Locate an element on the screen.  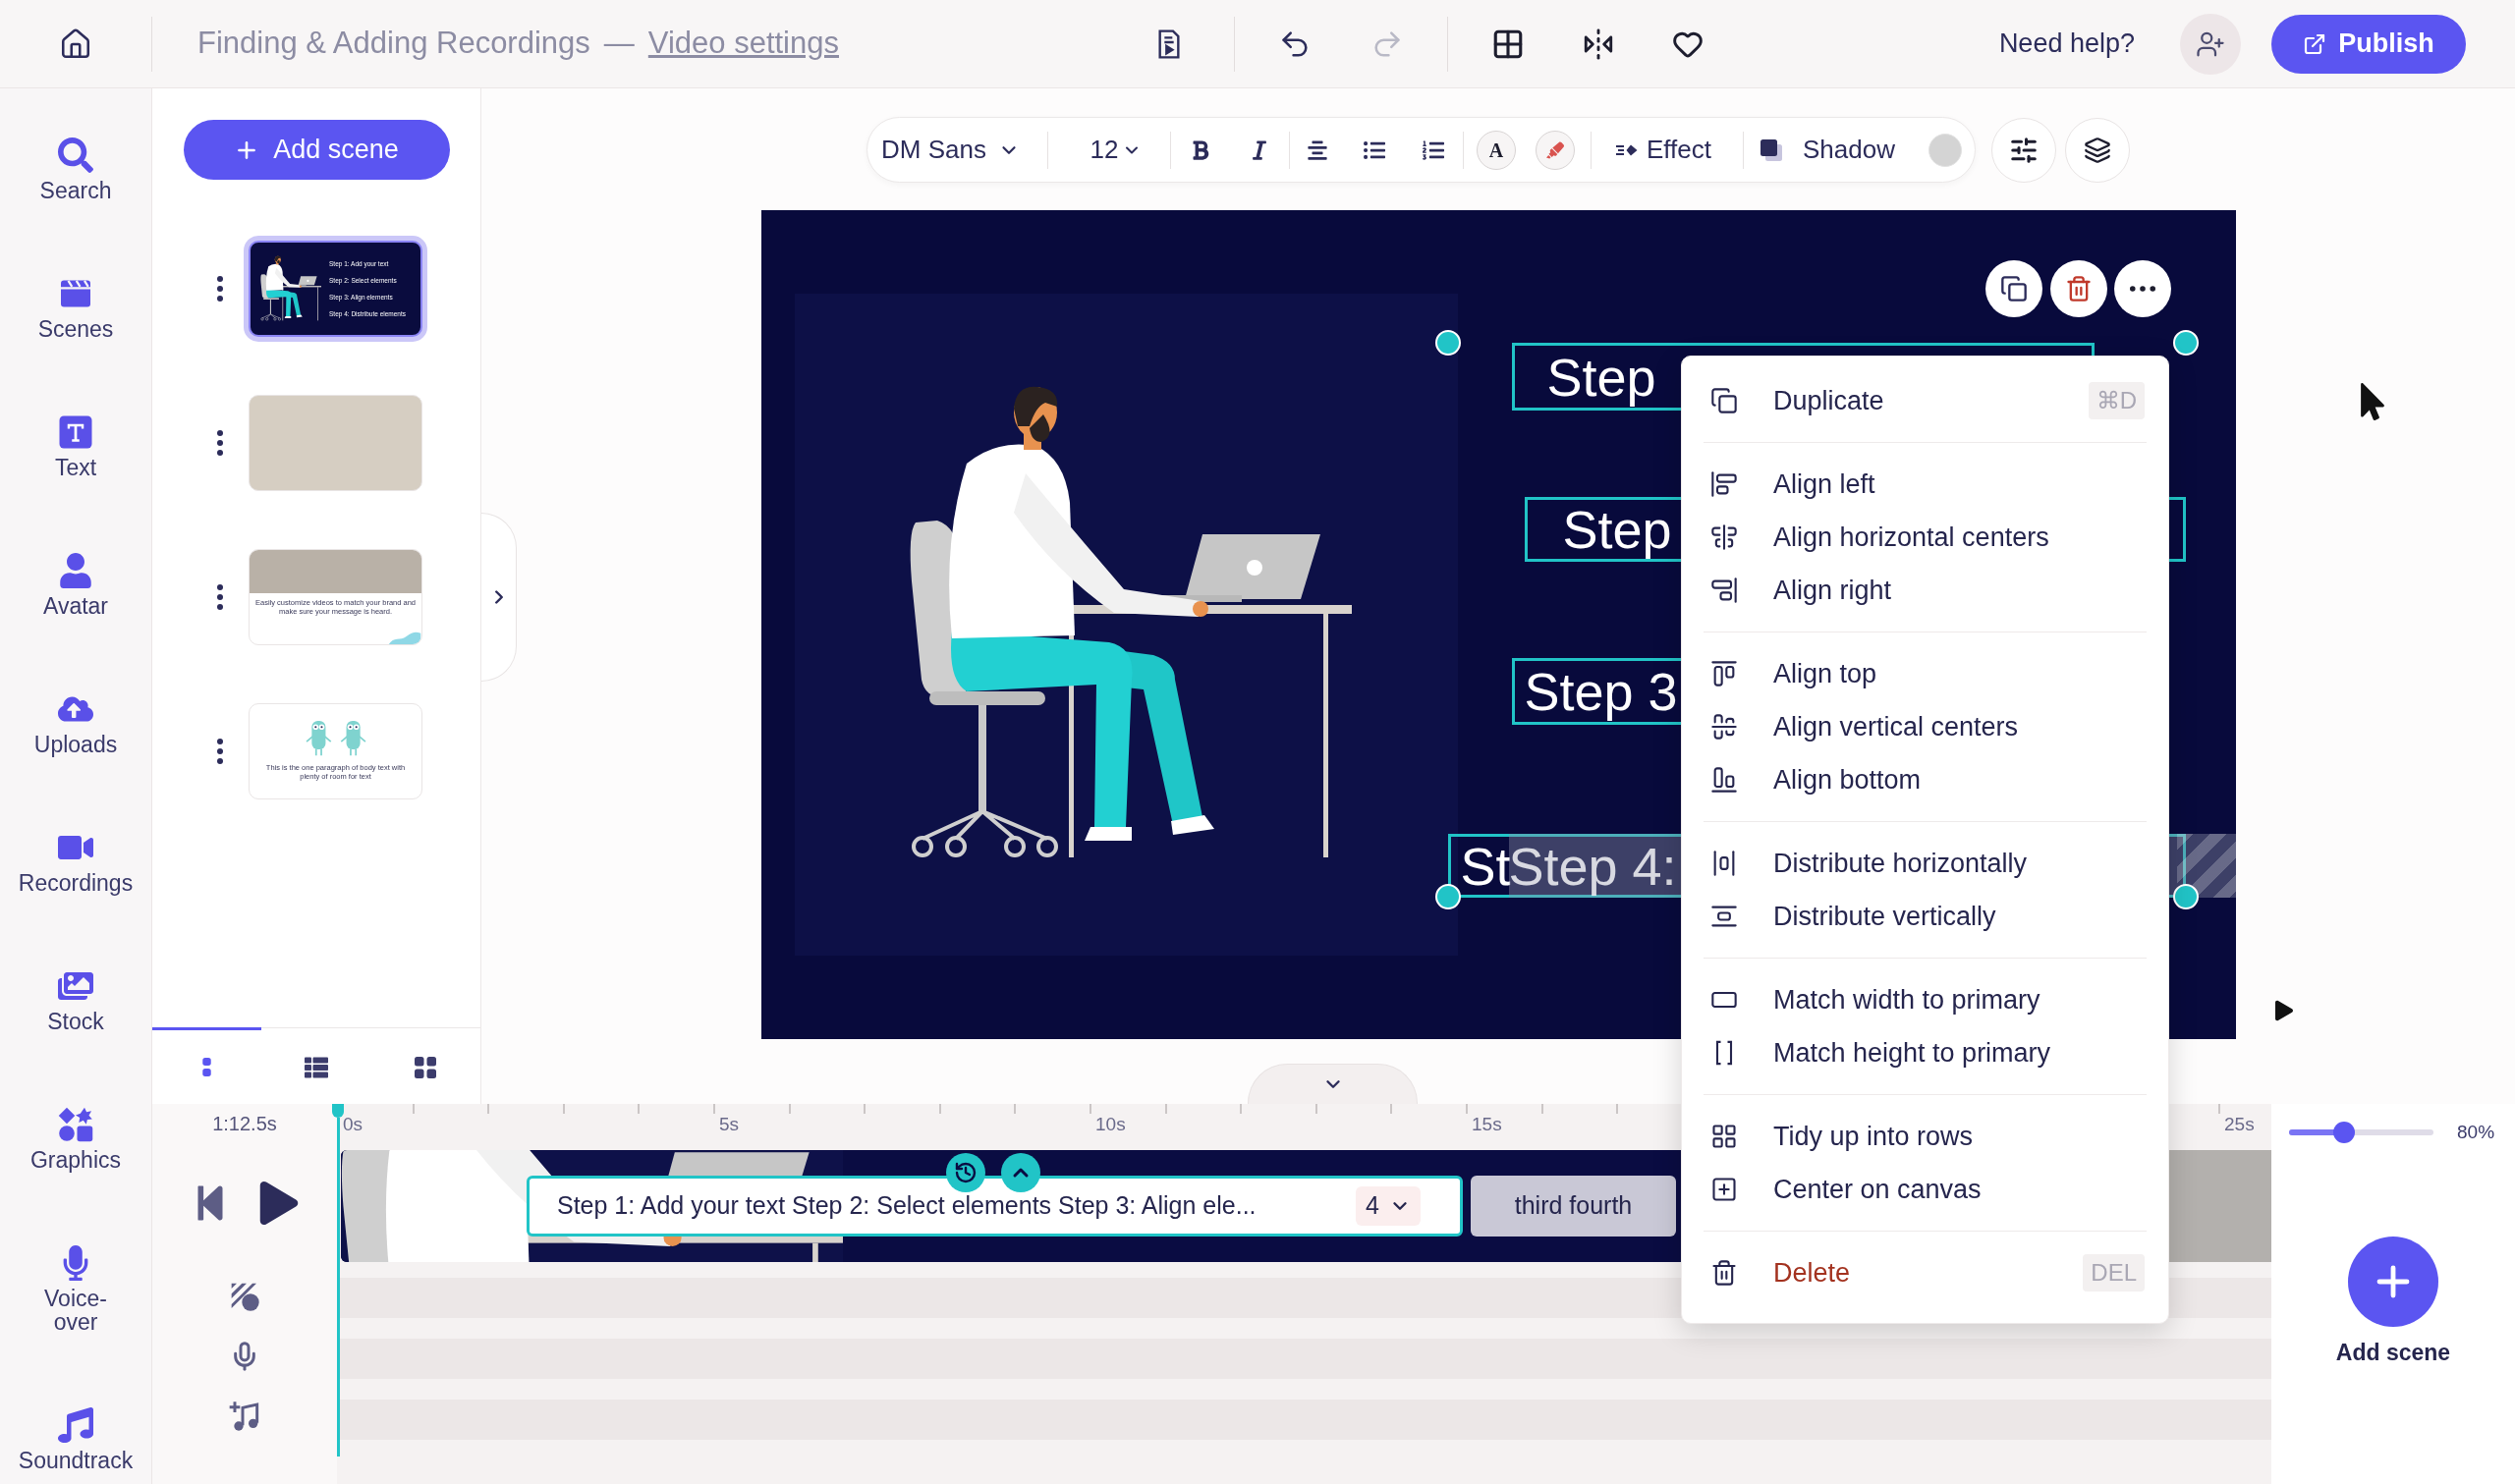
time-label: 10s is located at coordinates (1110, 1124).